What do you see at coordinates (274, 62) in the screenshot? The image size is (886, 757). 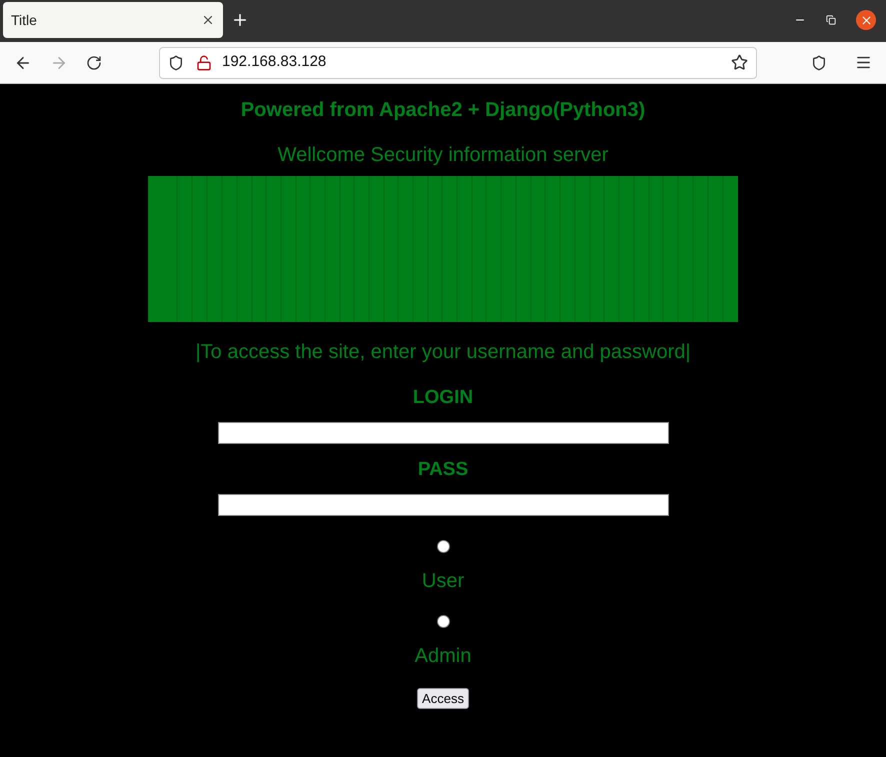 I see `url-text: 192.168.83.128` at bounding box center [274, 62].